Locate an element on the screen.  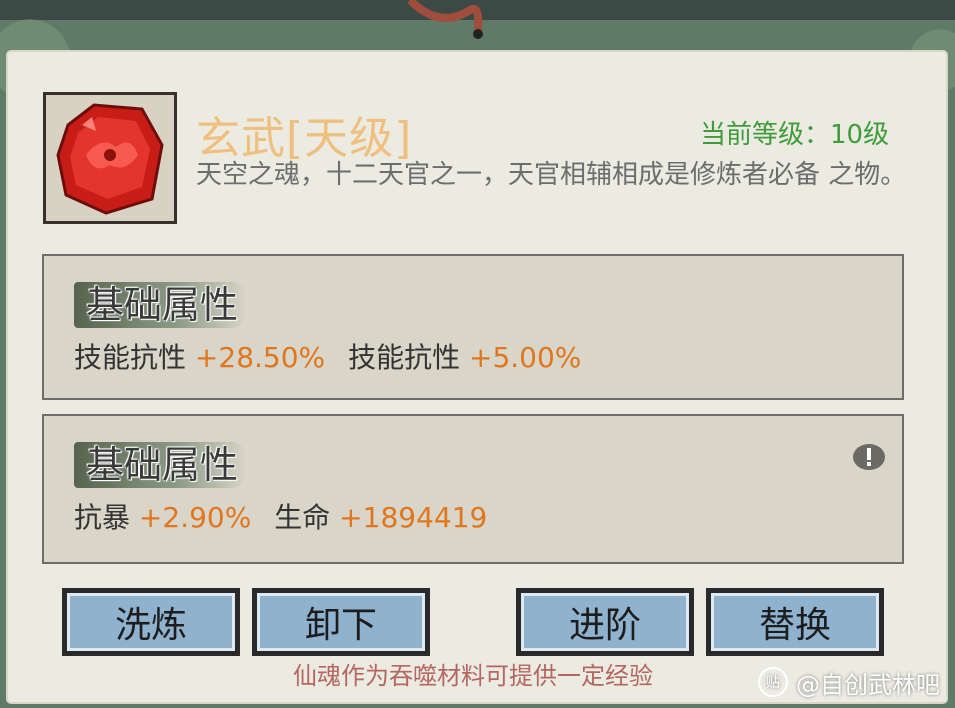
stat-label: 抗暴 is located at coordinates (102, 517).